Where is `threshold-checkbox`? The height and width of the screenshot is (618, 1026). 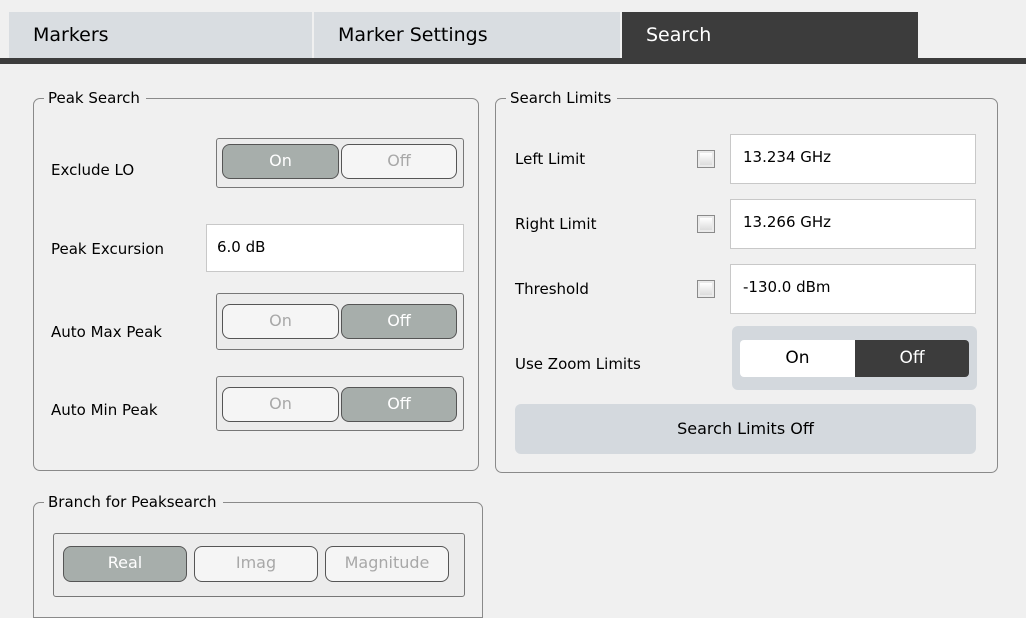
threshold-checkbox is located at coordinates (706, 289).